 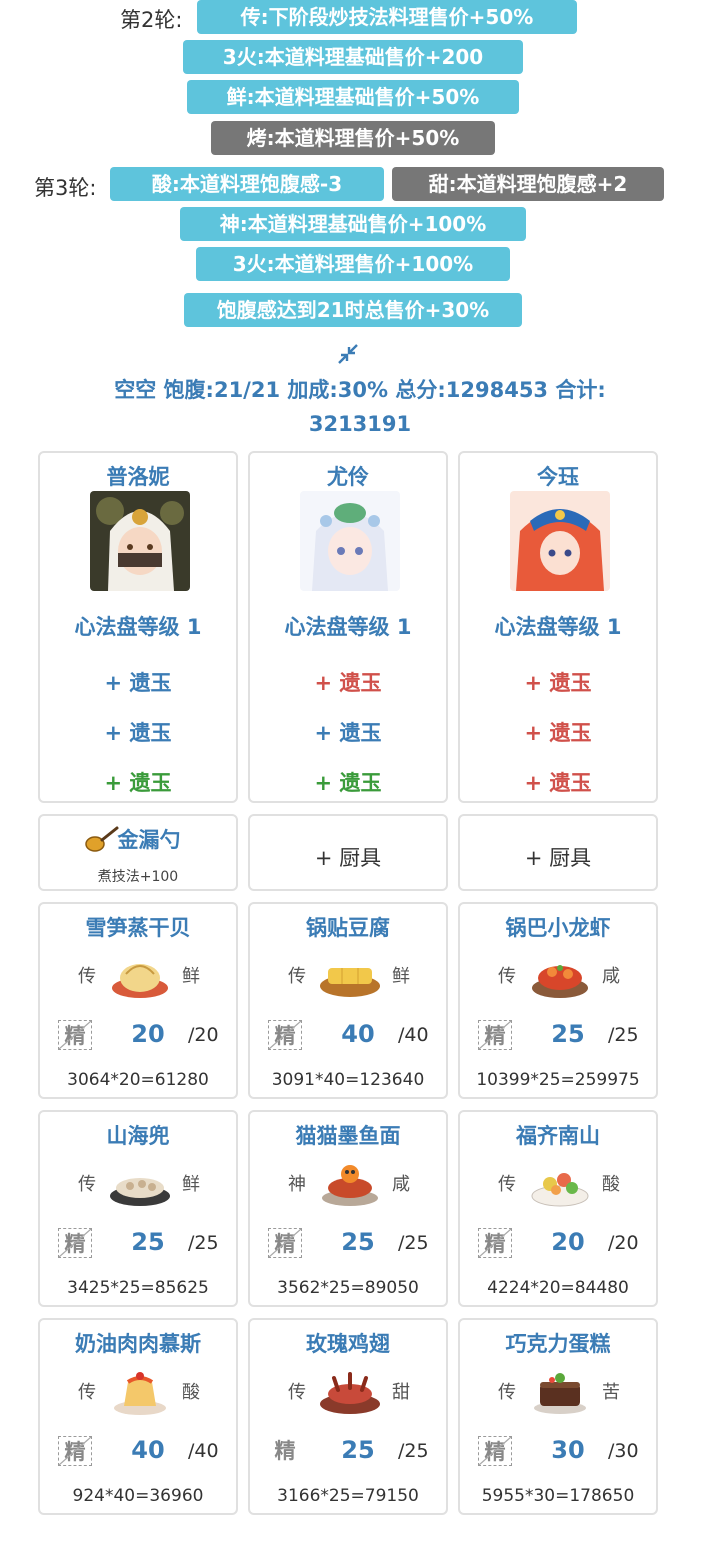 What do you see at coordinates (348, 1136) in the screenshot?
I see `dish-name: 猫猫墨鱼面` at bounding box center [348, 1136].